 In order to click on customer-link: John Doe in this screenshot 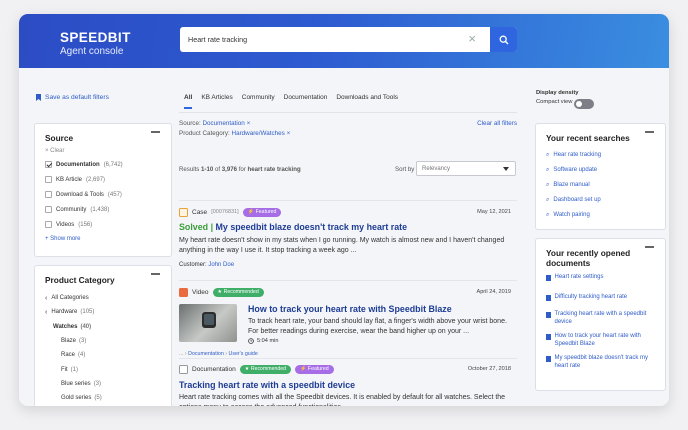, I will do `click(221, 265)`.